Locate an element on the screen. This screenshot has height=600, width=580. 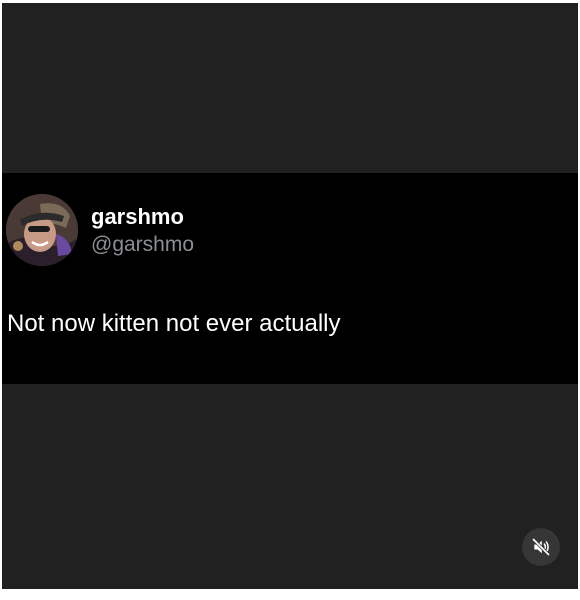
author-avatar is located at coordinates (42, 230).